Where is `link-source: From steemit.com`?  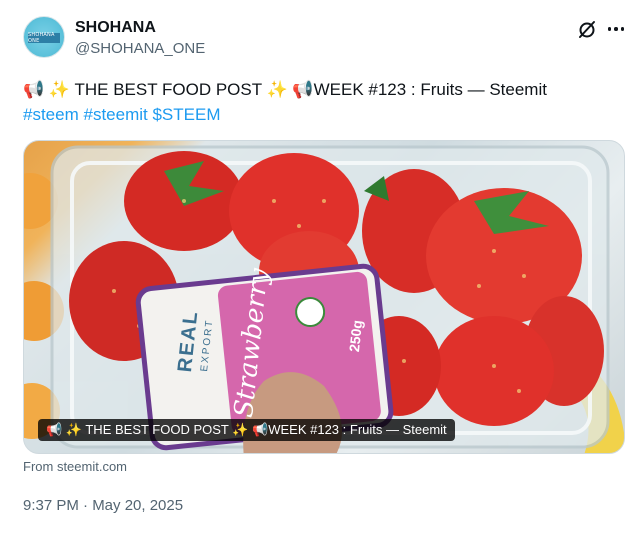 link-source: From steemit.com is located at coordinates (75, 466).